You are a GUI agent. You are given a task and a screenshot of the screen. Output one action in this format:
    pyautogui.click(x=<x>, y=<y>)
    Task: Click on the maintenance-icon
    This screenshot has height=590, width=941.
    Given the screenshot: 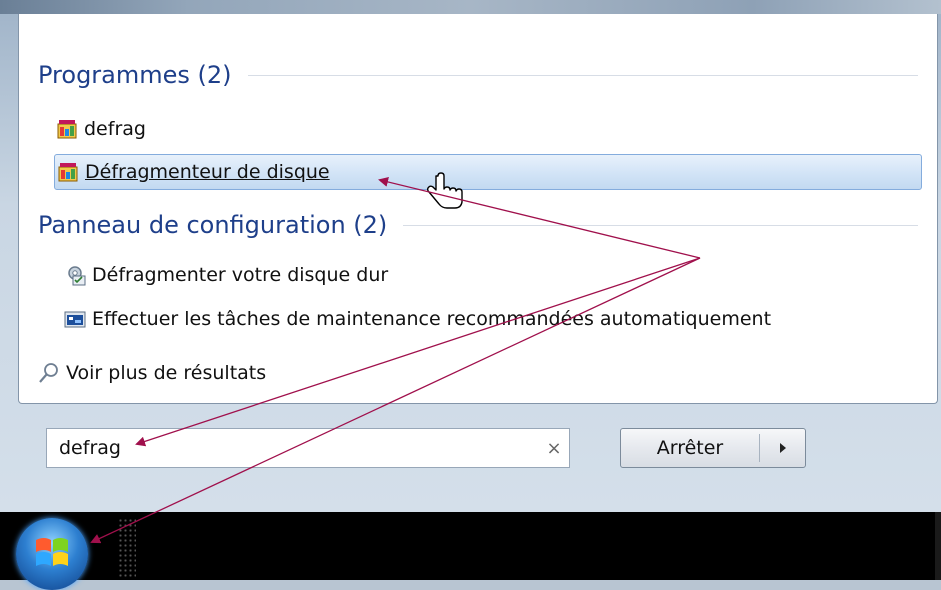 What is the action you would take?
    pyautogui.click(x=75, y=319)
    